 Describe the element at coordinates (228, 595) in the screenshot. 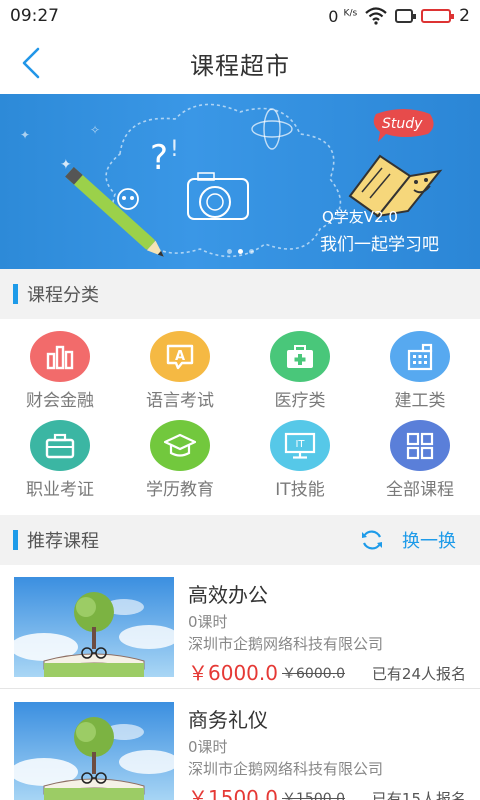

I see `course-name: 高效办公` at that location.